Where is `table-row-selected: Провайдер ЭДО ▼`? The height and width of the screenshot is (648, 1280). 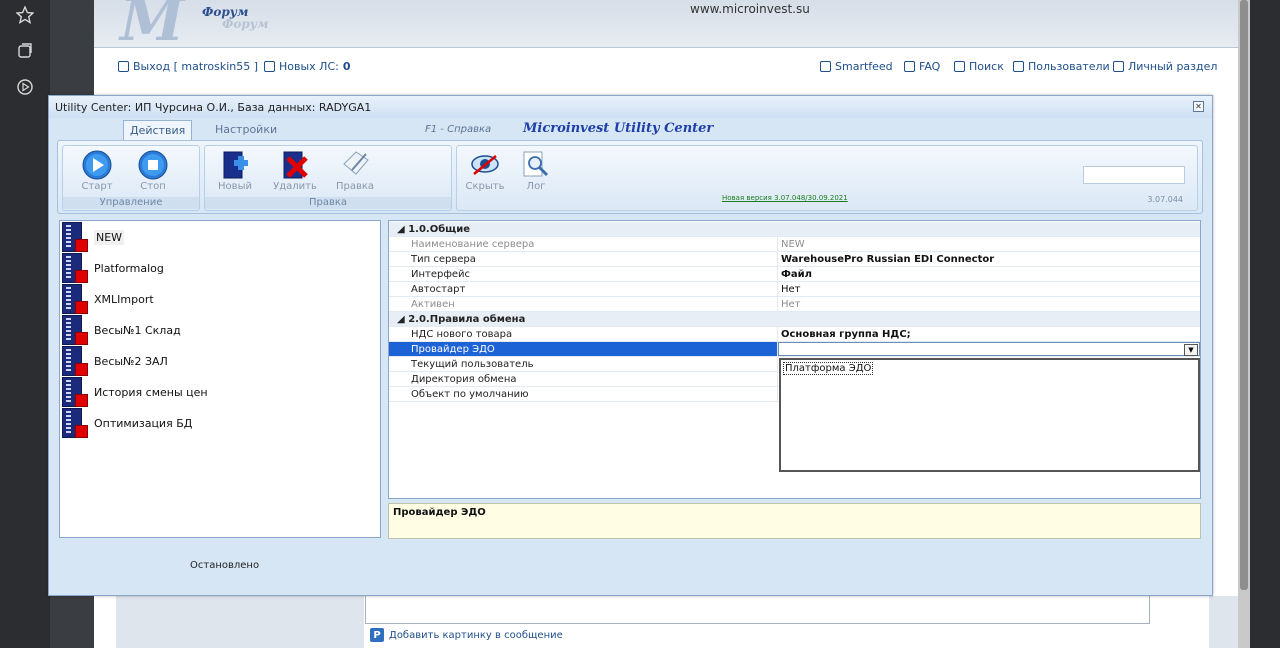 table-row-selected: Провайдер ЭДО ▼ is located at coordinates (794, 349).